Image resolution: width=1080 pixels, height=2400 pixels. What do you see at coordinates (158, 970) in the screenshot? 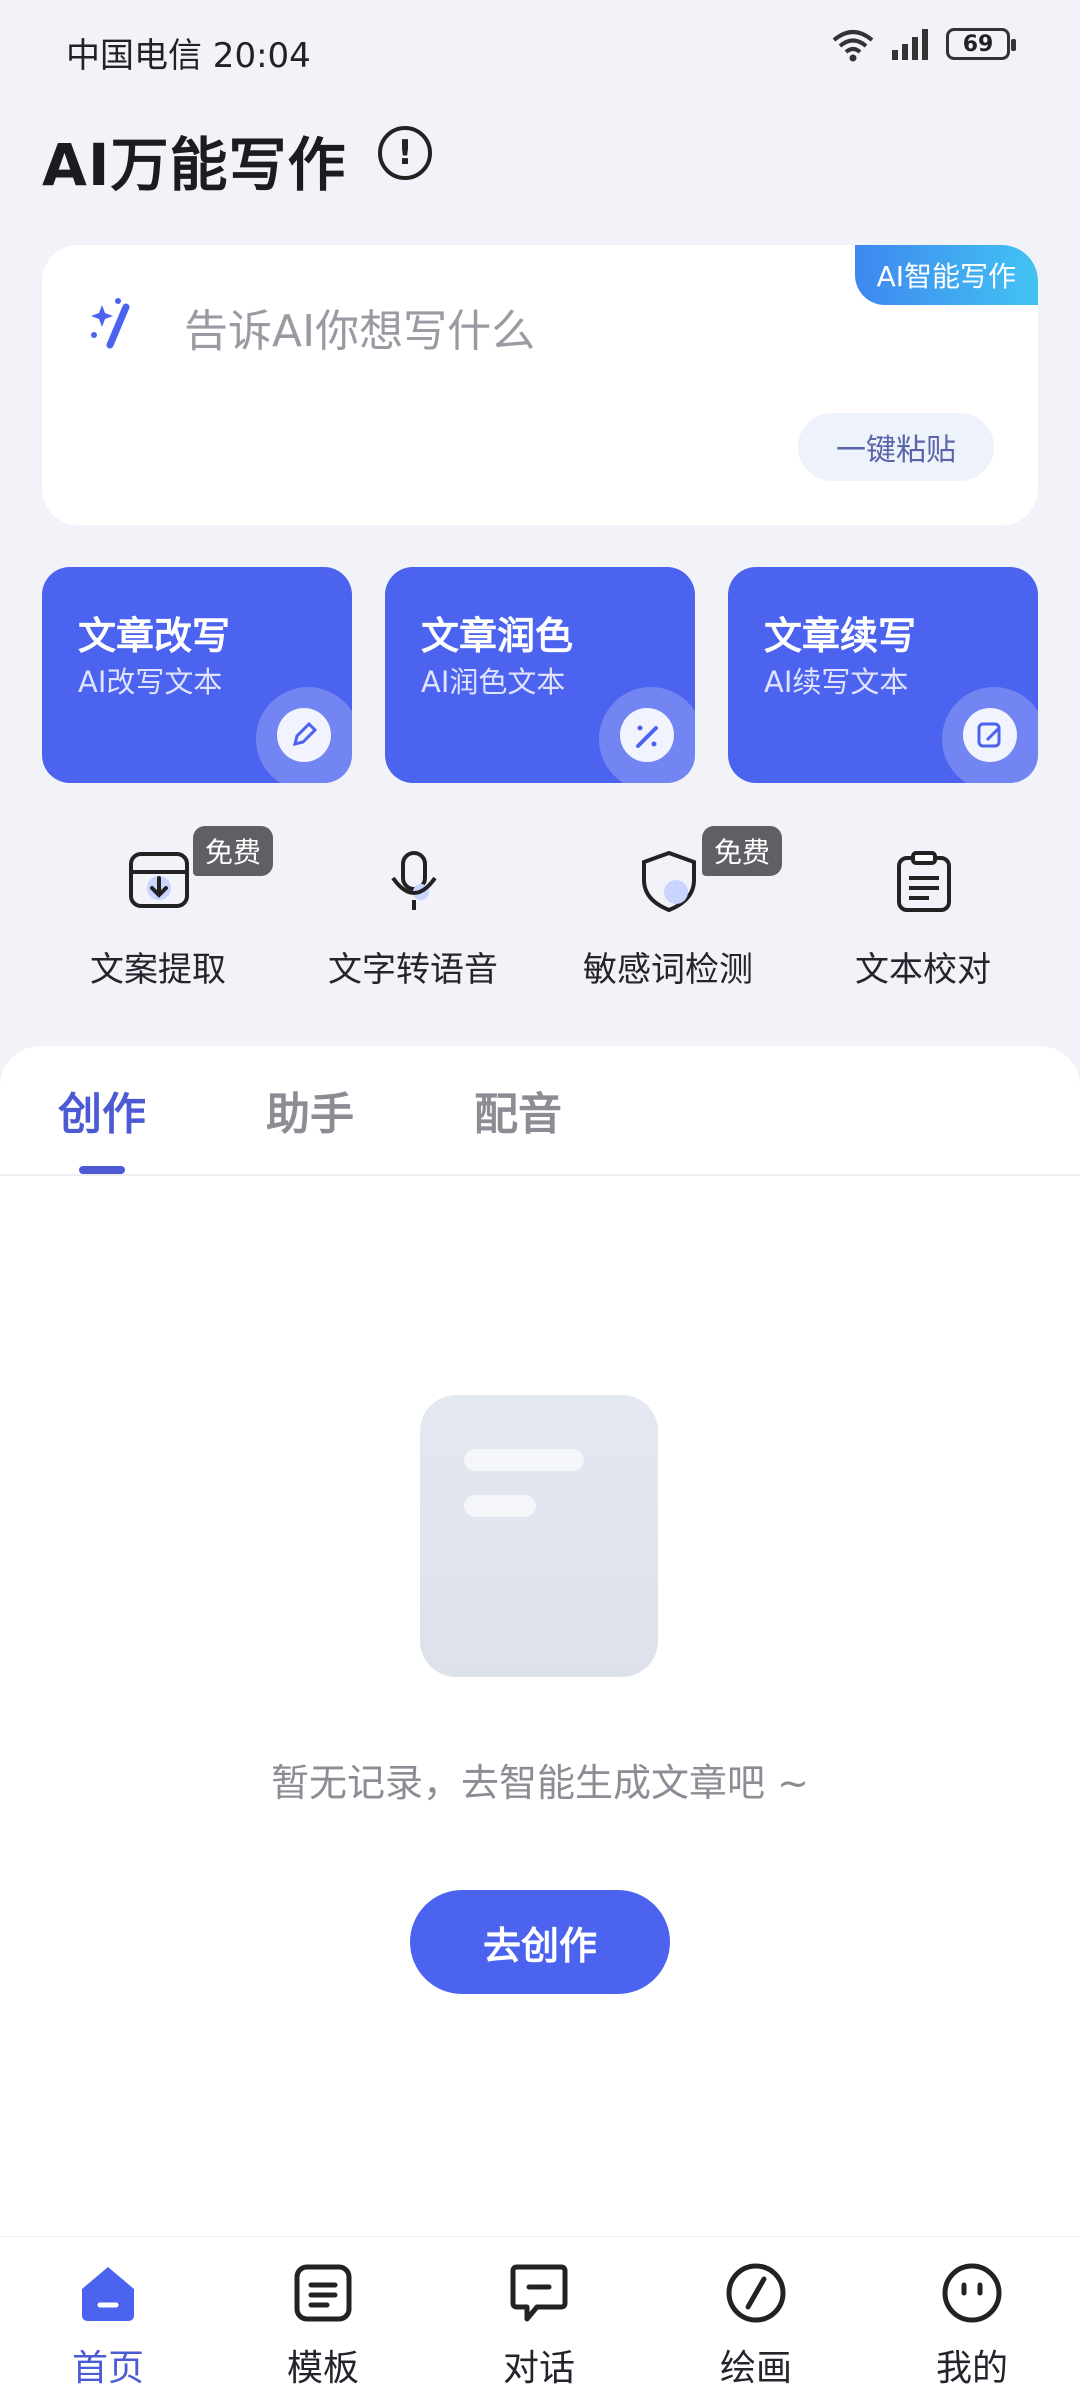
I see `tool-label-extract: 文案提取` at bounding box center [158, 970].